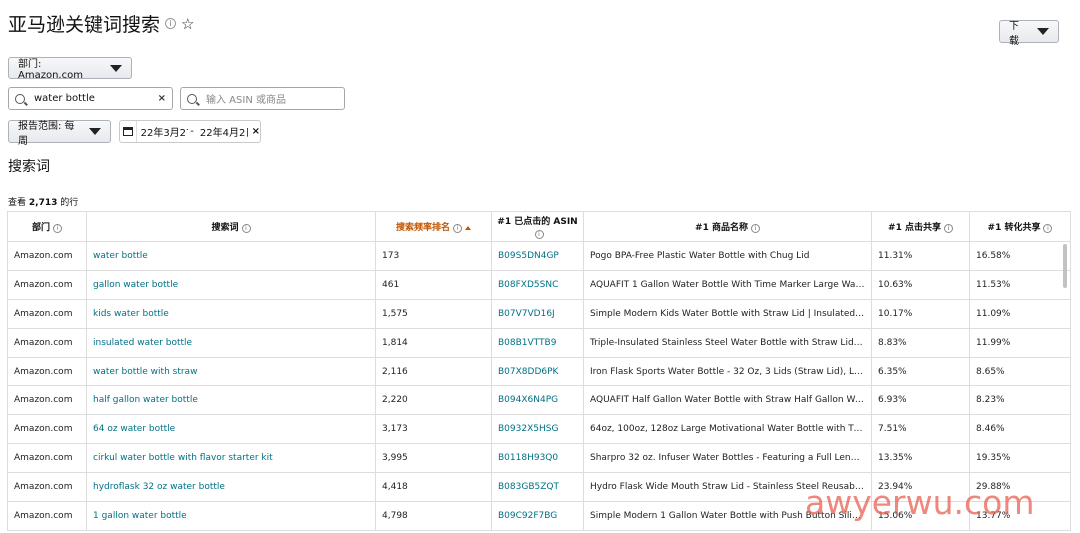 Image resolution: width=1080 pixels, height=533 pixels. Describe the element at coordinates (1065, 266) in the screenshot. I see `table-scrollbar` at that location.